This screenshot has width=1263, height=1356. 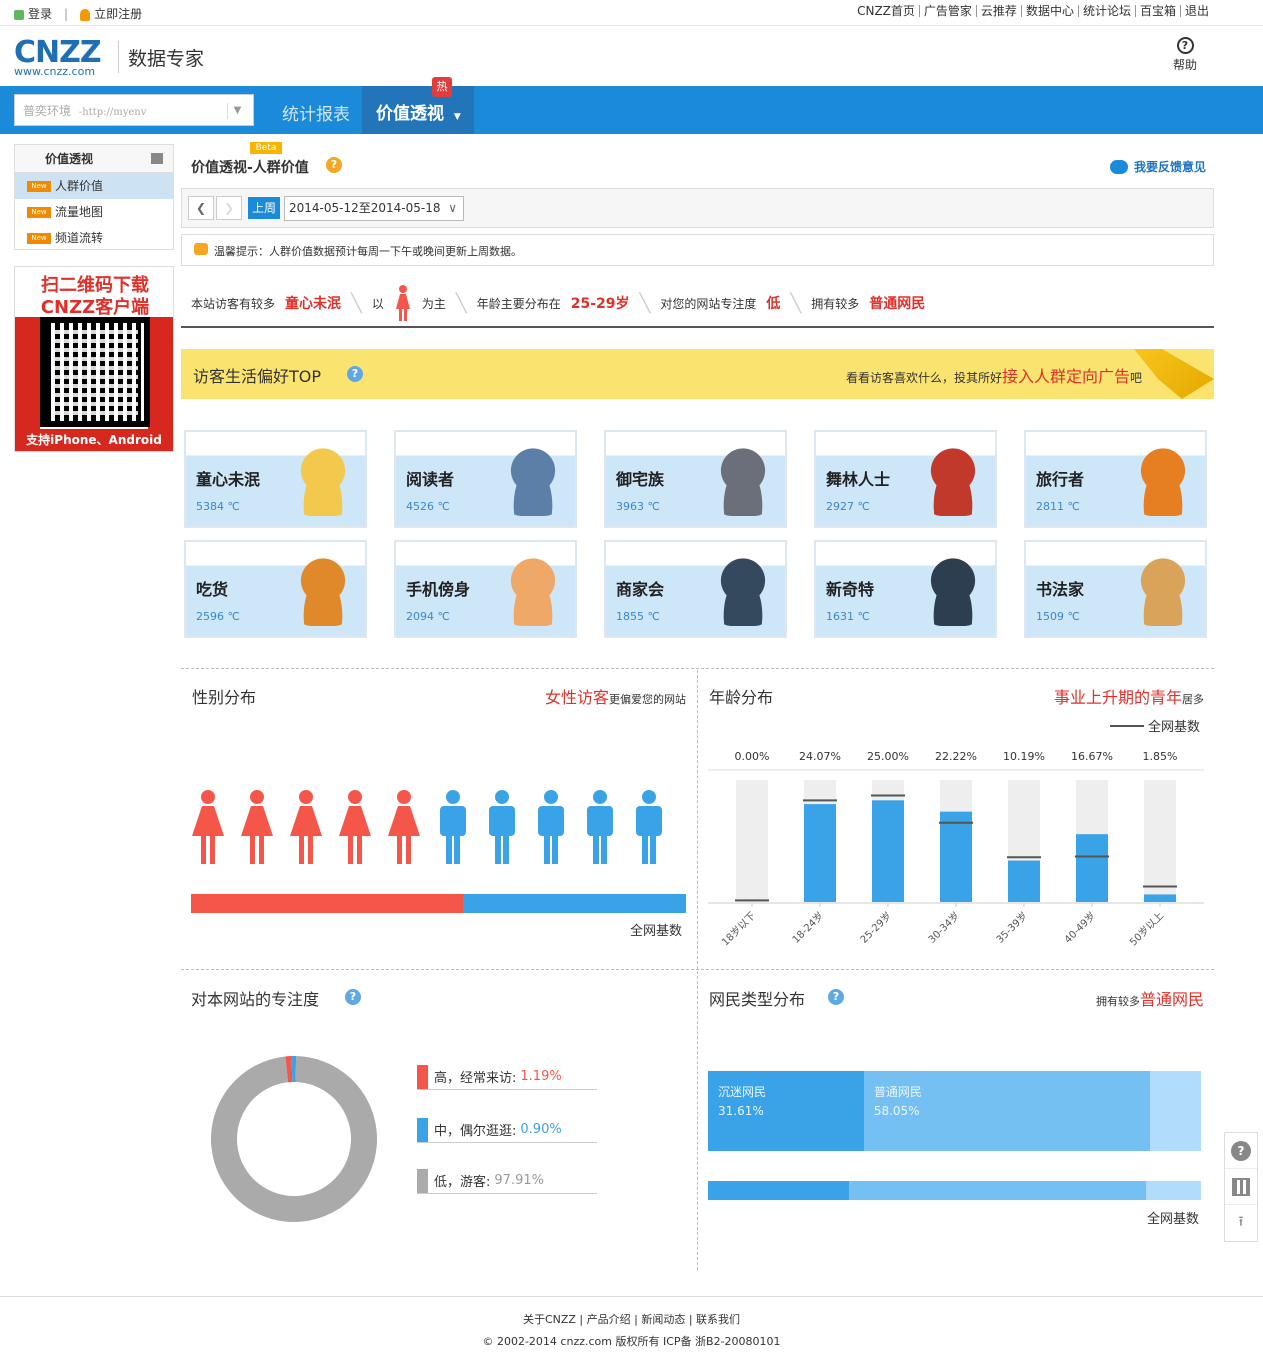 What do you see at coordinates (757, 999) in the screenshot?
I see `nettype-title: 网民类型分布` at bounding box center [757, 999].